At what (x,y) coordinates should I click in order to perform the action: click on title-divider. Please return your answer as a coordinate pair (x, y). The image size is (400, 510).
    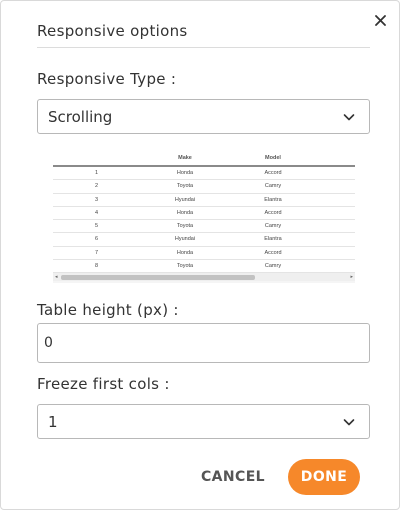
    Looking at the image, I should click on (203, 47).